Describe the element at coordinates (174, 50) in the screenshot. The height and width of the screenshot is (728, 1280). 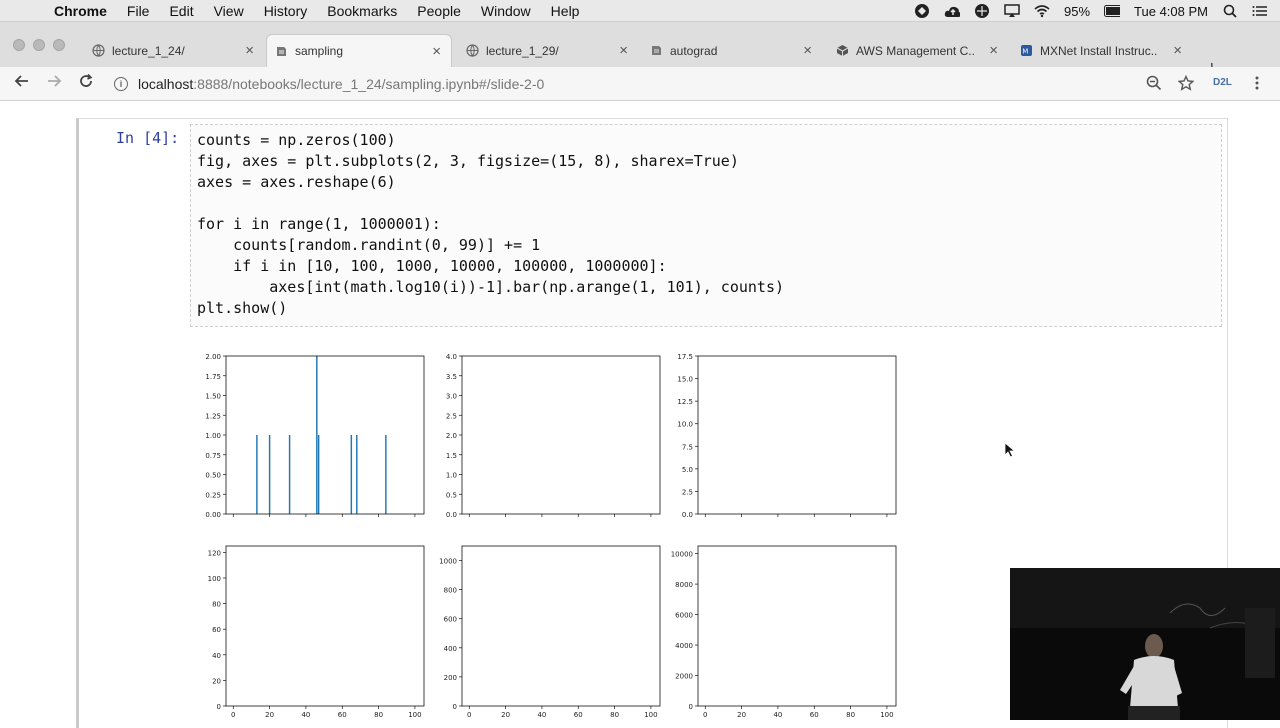
I see `tab-lecture-1-24: lecture_1_24/ ×` at that location.